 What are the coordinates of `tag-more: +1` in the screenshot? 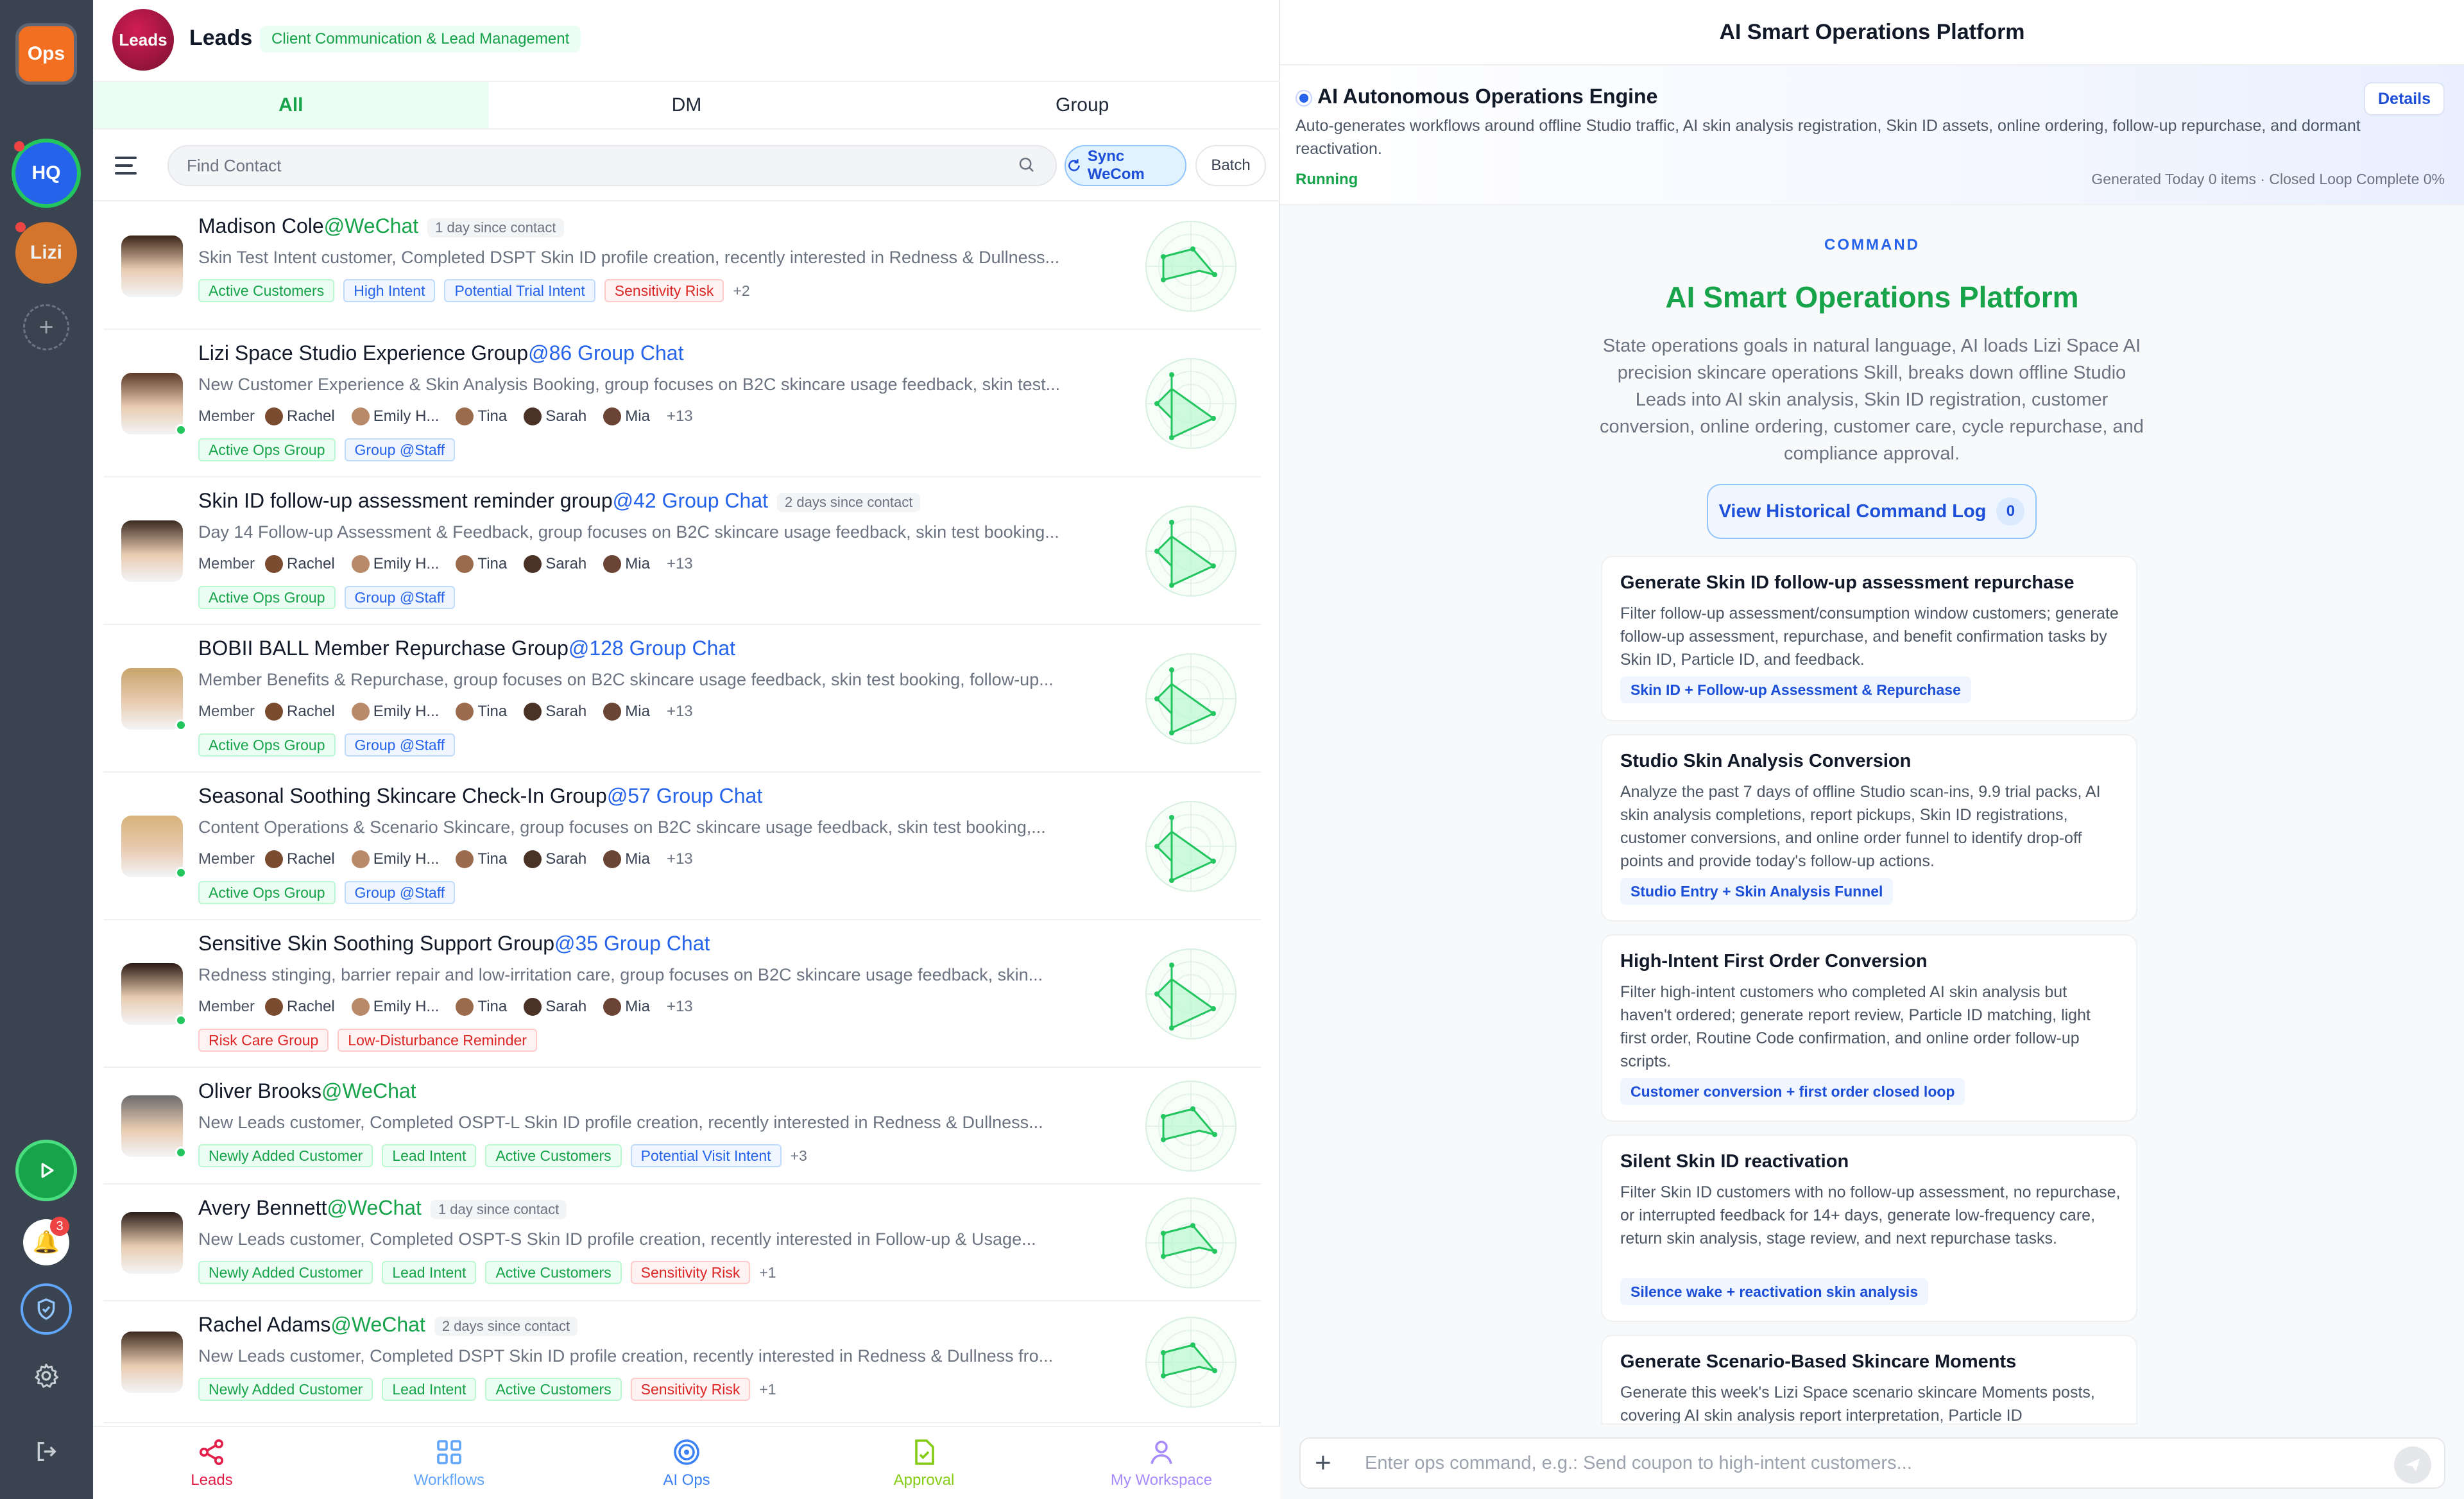 It's located at (768, 1272).